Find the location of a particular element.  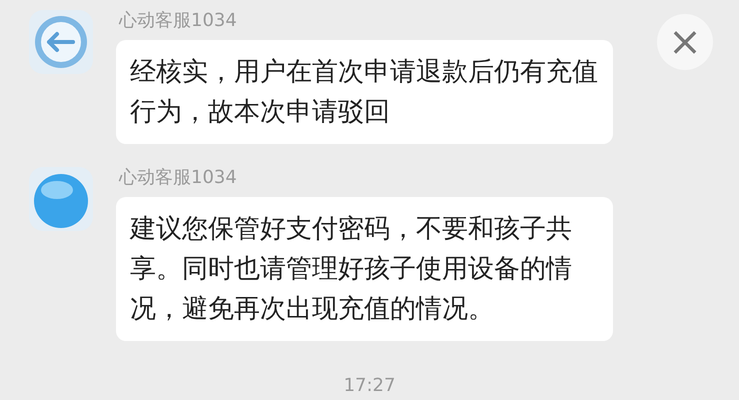

timestamp: 17:27 is located at coordinates (370, 386).